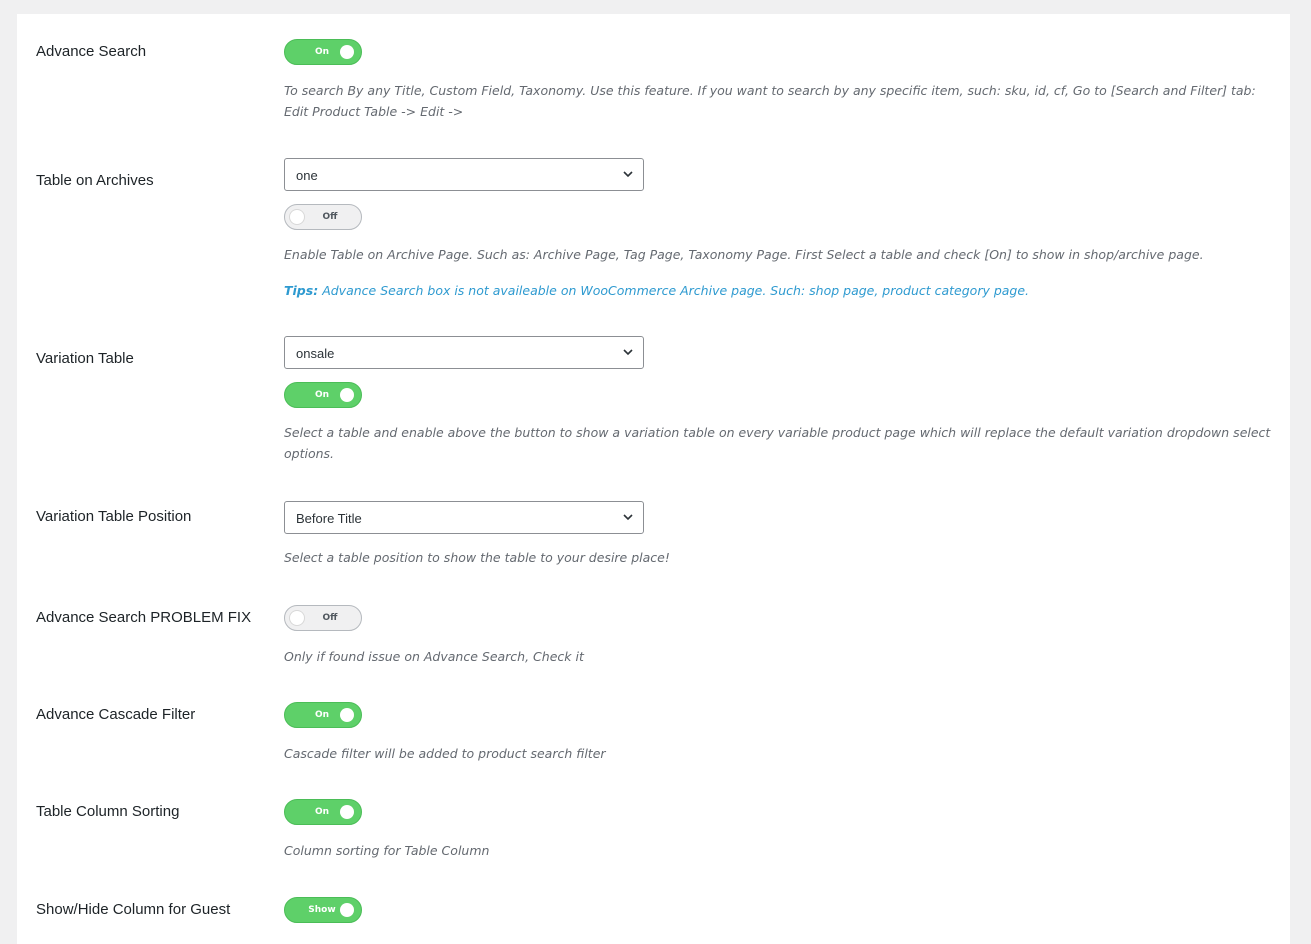  I want to click on column-sorting-toggle: On, so click(323, 812).